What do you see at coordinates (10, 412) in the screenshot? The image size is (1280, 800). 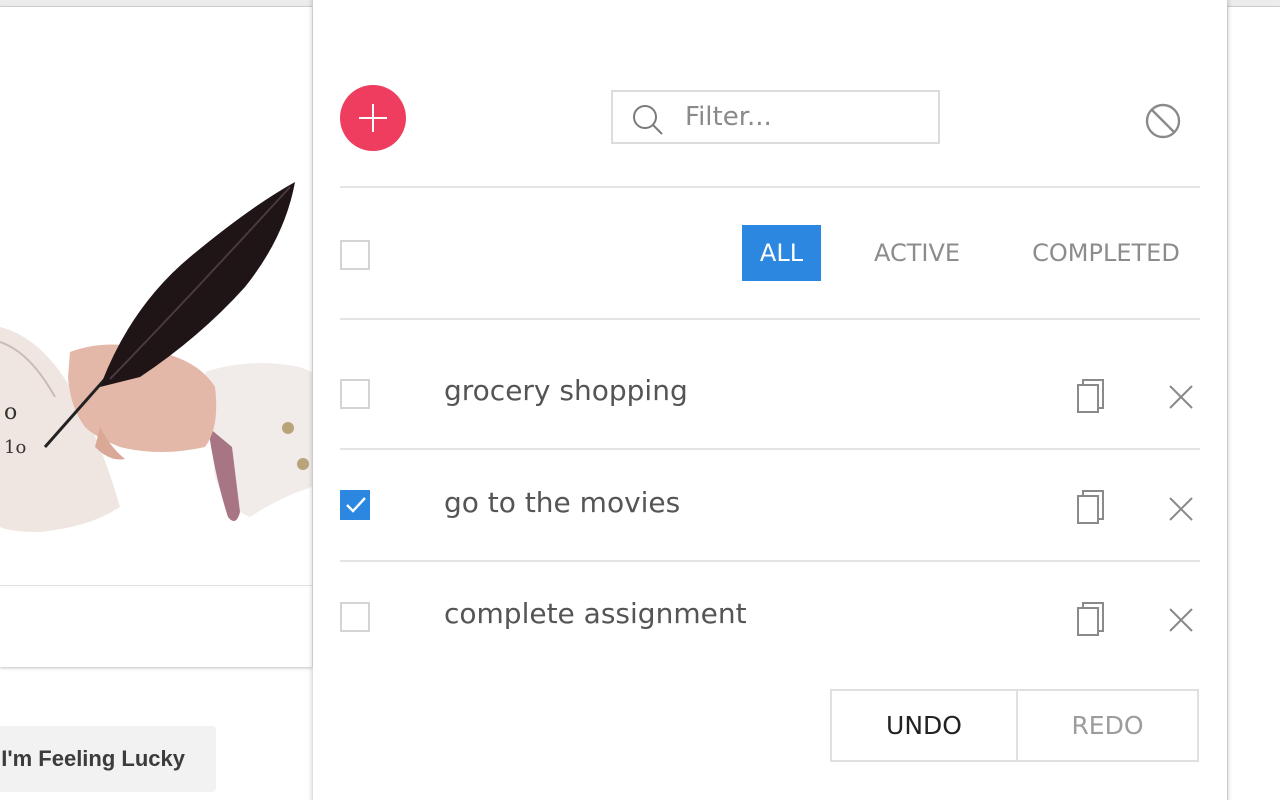 I see `svg-text: o` at bounding box center [10, 412].